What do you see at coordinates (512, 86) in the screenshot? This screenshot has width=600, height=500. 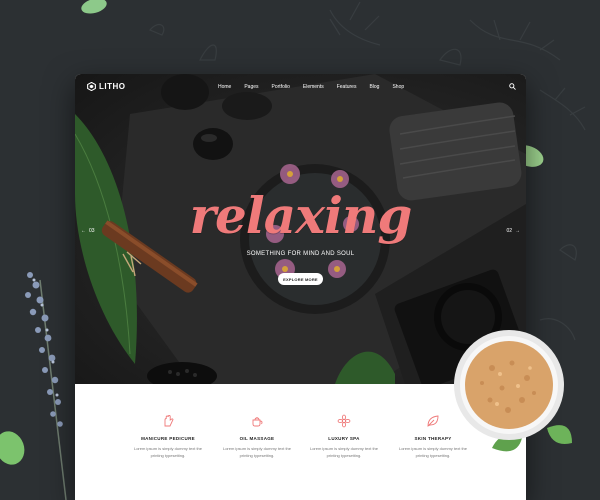 I see `search-icon` at bounding box center [512, 86].